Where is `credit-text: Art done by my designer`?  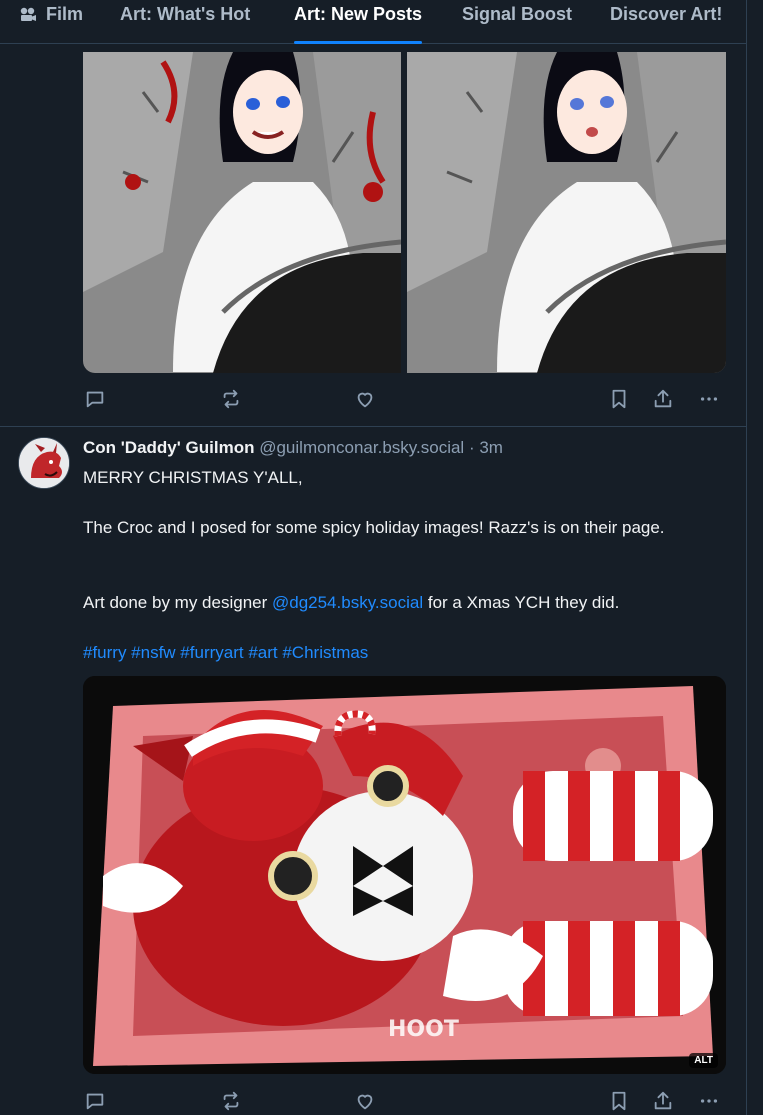
credit-text: Art done by my designer is located at coordinates (177, 602).